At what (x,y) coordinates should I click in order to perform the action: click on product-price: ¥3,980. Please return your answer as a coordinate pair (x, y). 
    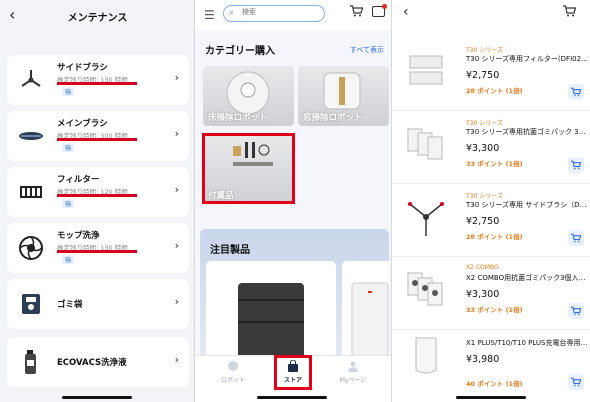
    Looking at the image, I should click on (483, 359).